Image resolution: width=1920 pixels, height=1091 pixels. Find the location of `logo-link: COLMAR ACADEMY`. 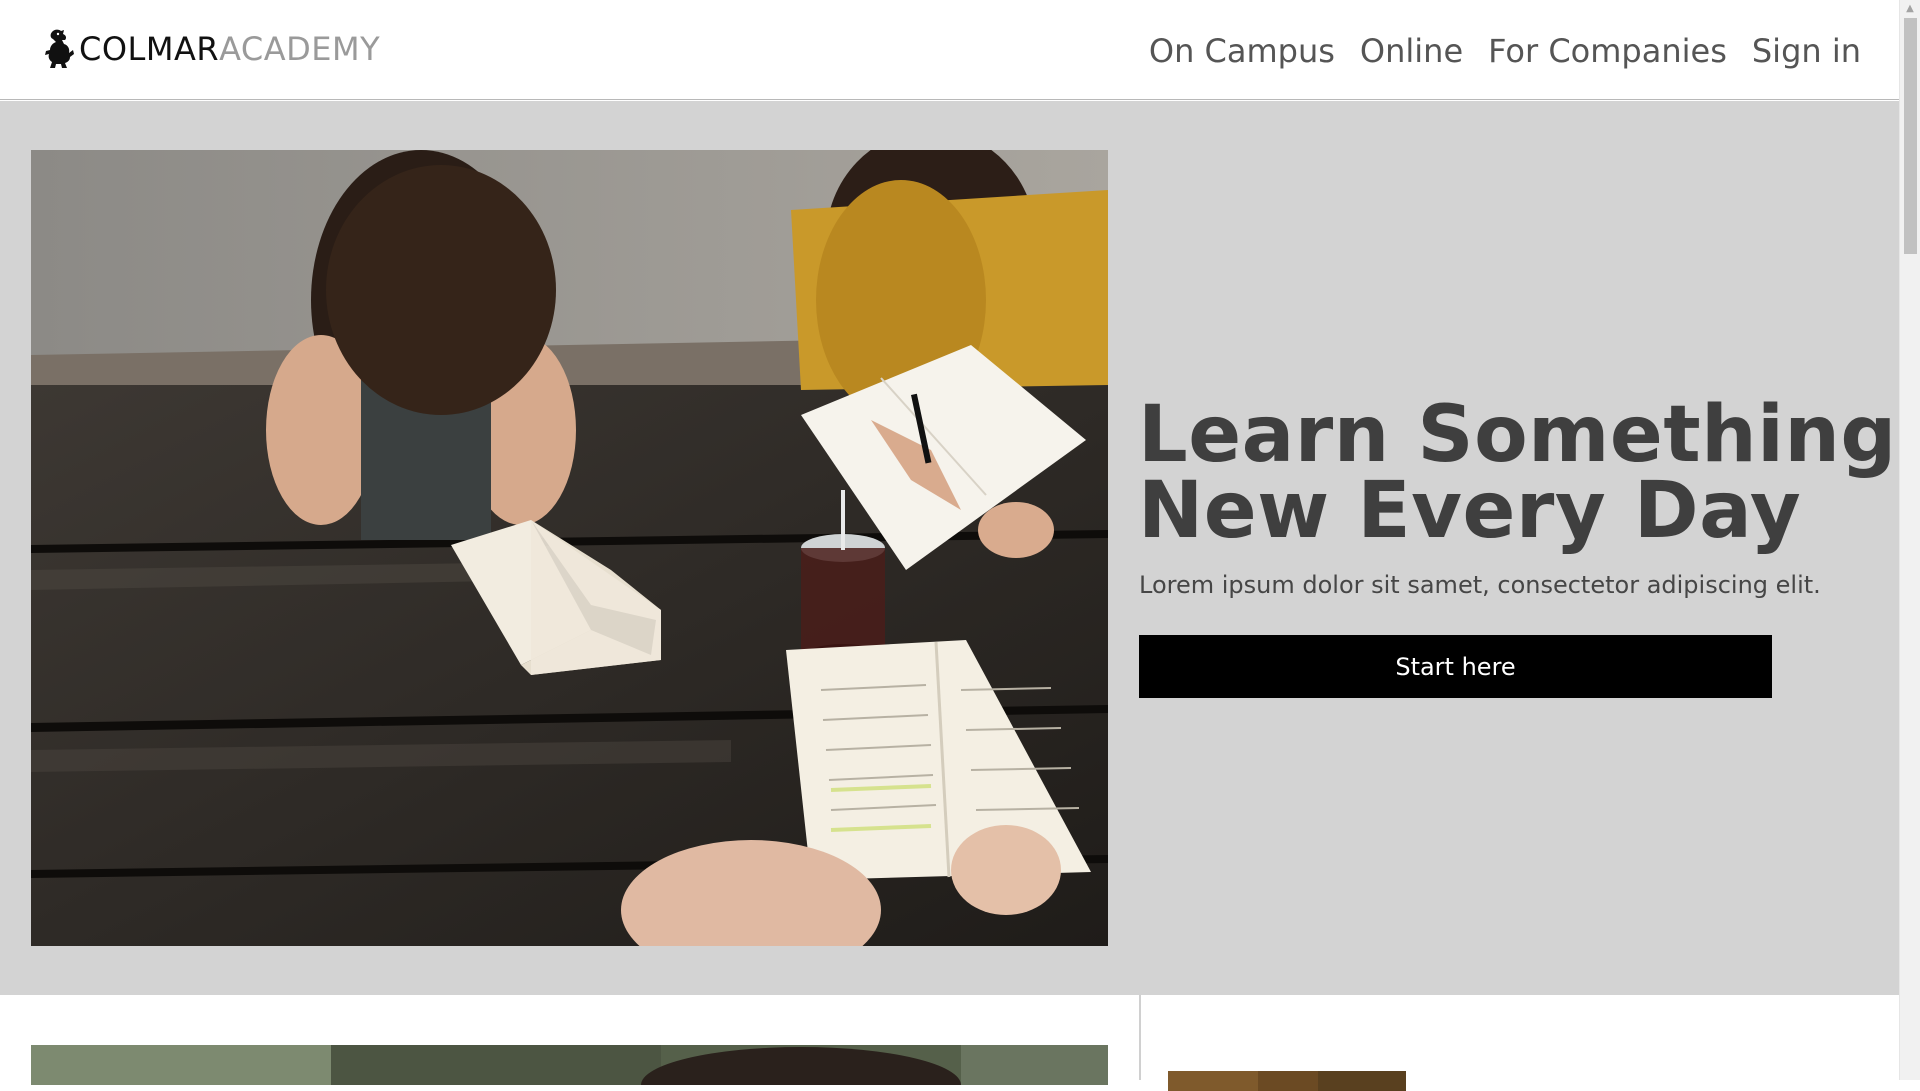

logo-link: COLMAR ACADEMY is located at coordinates (211, 49).